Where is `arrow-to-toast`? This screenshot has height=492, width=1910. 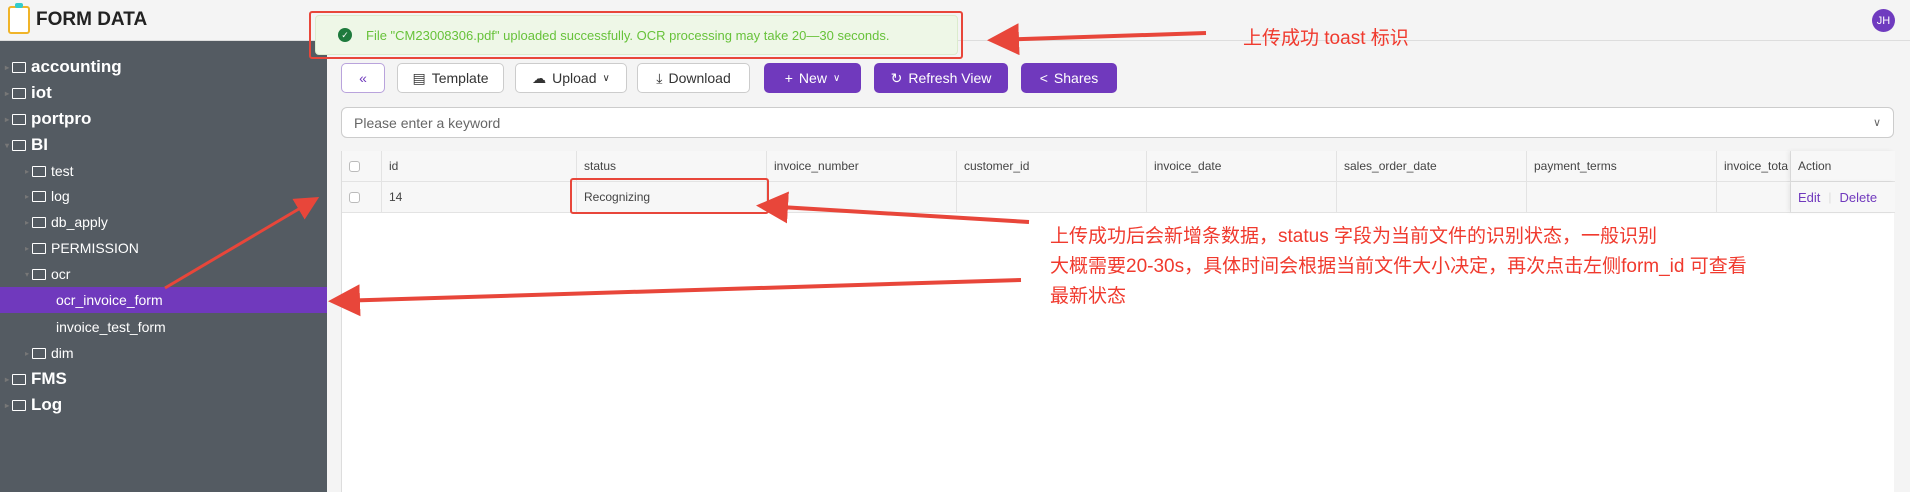 arrow-to-toast is located at coordinates (1097, 39).